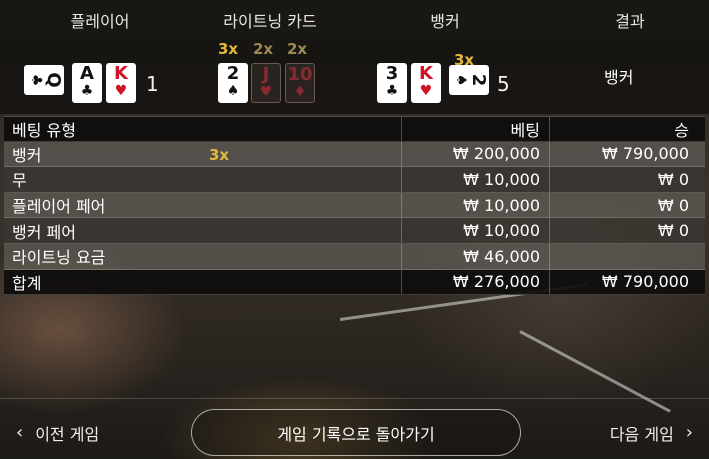 The image size is (709, 459). Describe the element at coordinates (67, 434) in the screenshot. I see `previous-game-label: 이전 게임` at that location.